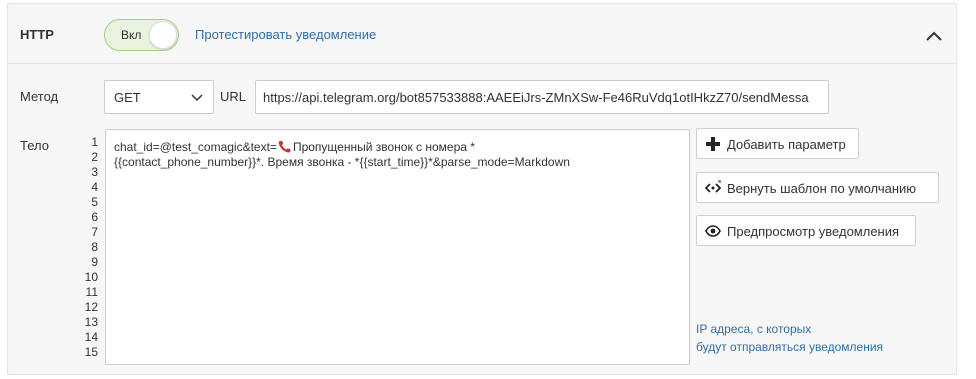 The width and height of the screenshot is (976, 379). Describe the element at coordinates (131, 35) in the screenshot. I see `toggle-label: Вкл` at that location.